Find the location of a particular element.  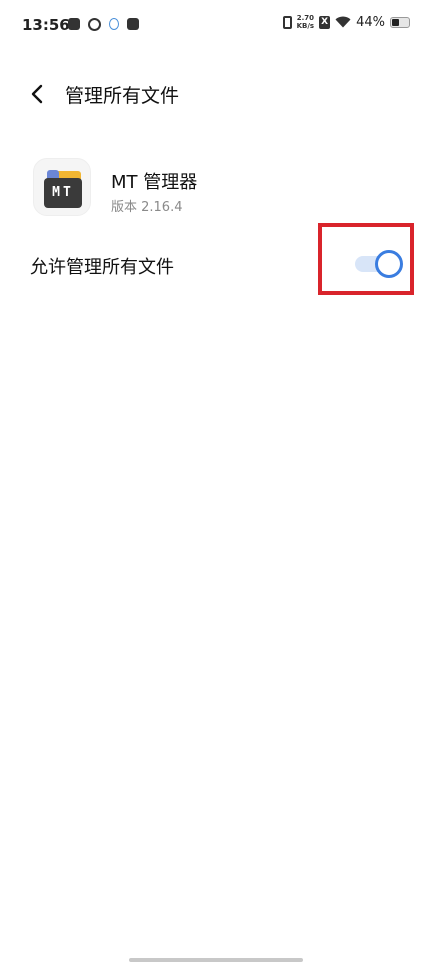

home-indicator is located at coordinates (216, 960).